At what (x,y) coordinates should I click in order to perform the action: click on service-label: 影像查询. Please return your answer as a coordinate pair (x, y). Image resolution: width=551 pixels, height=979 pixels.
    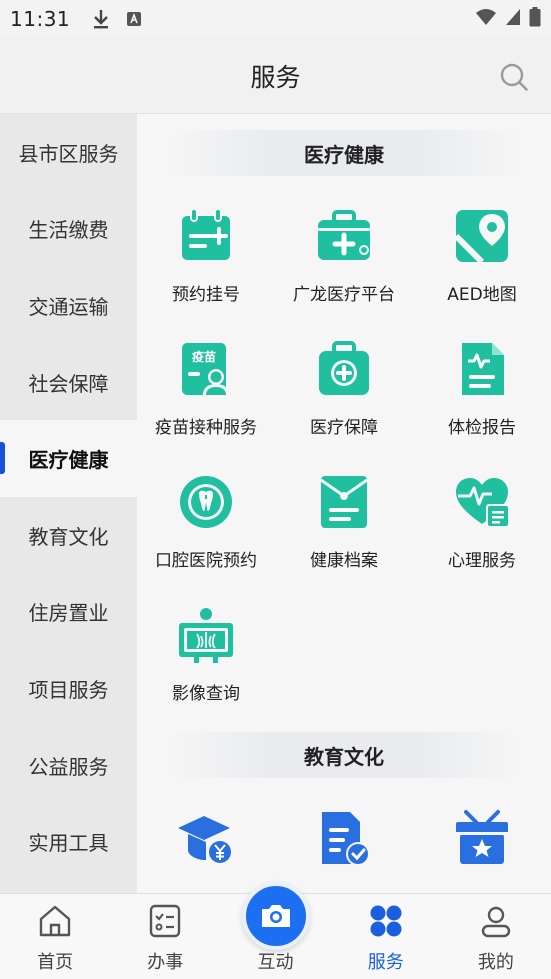
    Looking at the image, I should click on (206, 694).